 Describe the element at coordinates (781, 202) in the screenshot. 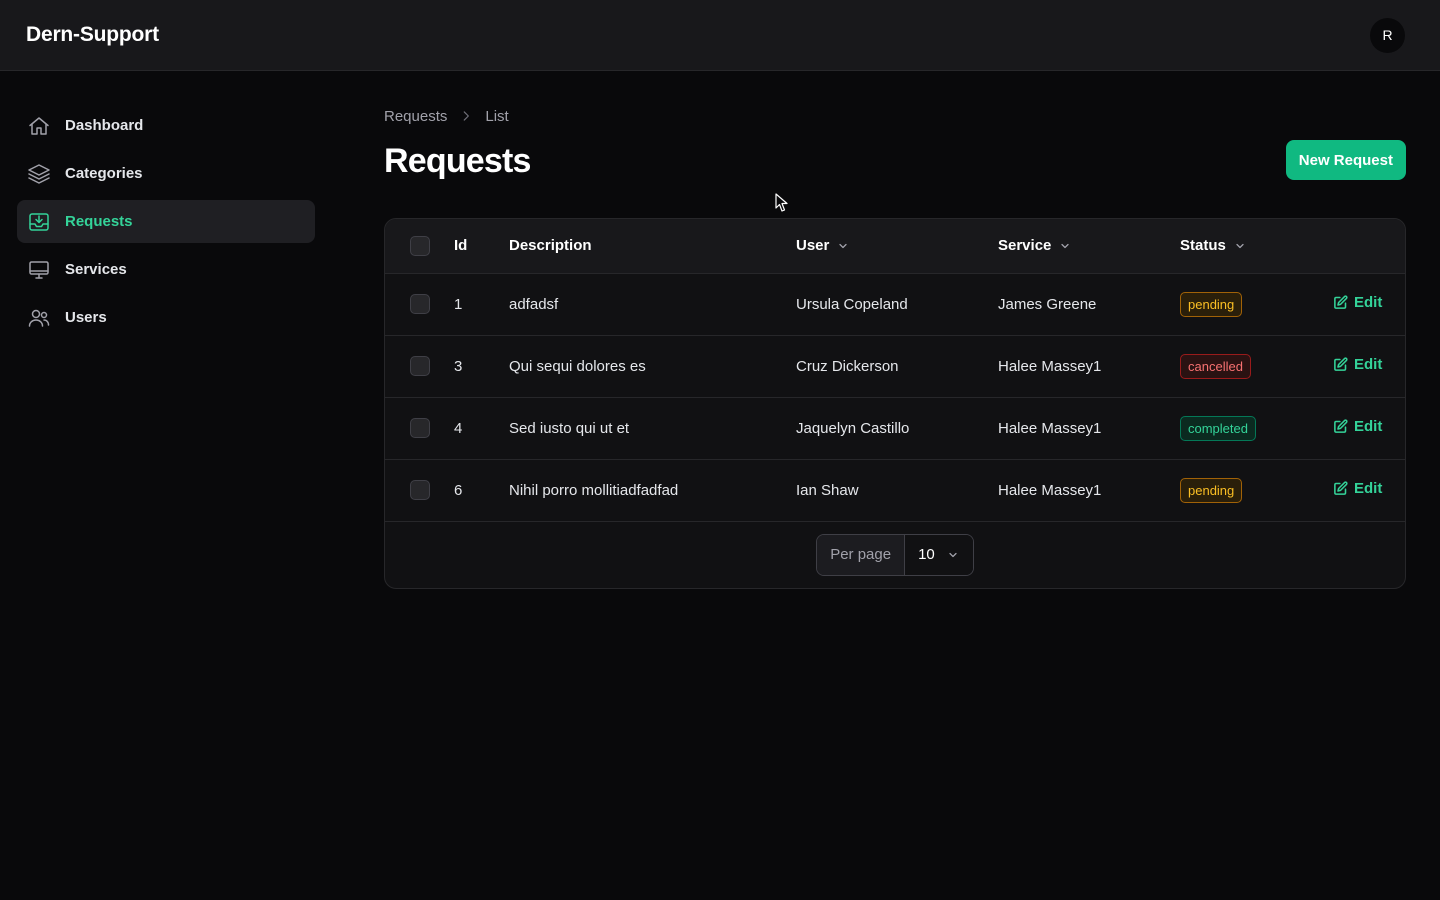

I see `mouse-pointer-icon` at that location.